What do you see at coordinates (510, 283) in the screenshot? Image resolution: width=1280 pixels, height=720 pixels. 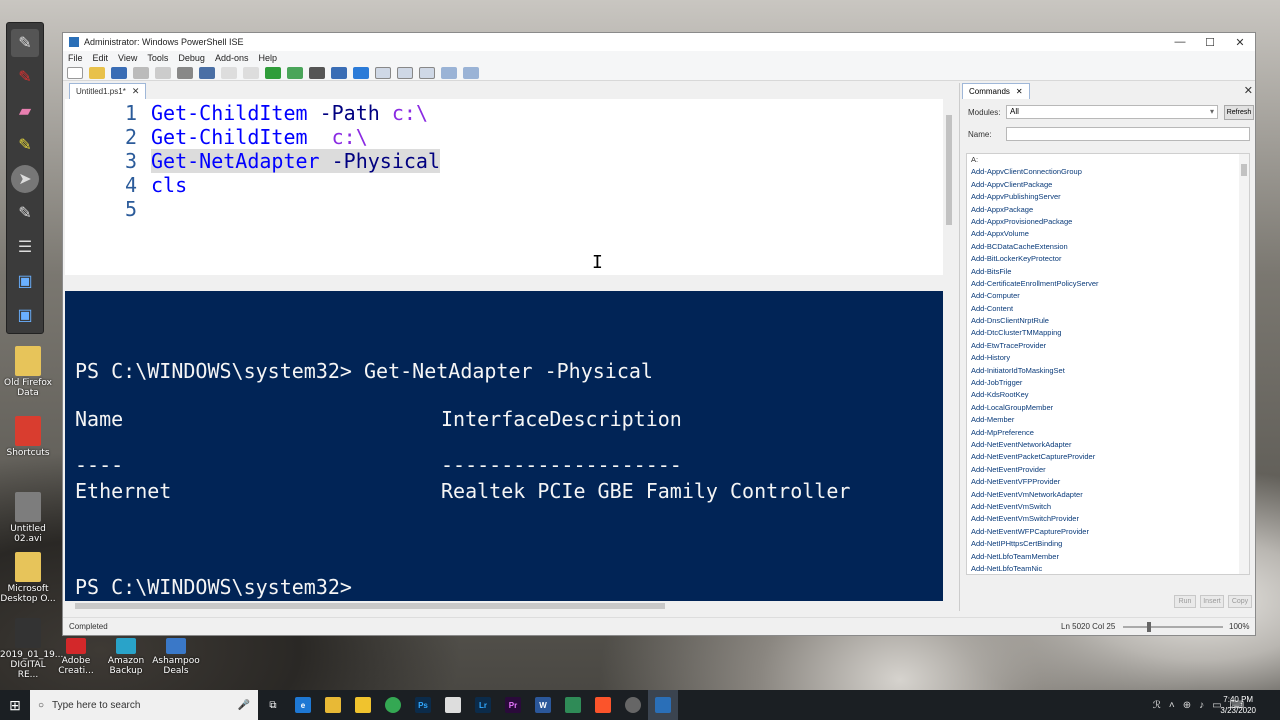 I see `pane-splitter` at bounding box center [510, 283].